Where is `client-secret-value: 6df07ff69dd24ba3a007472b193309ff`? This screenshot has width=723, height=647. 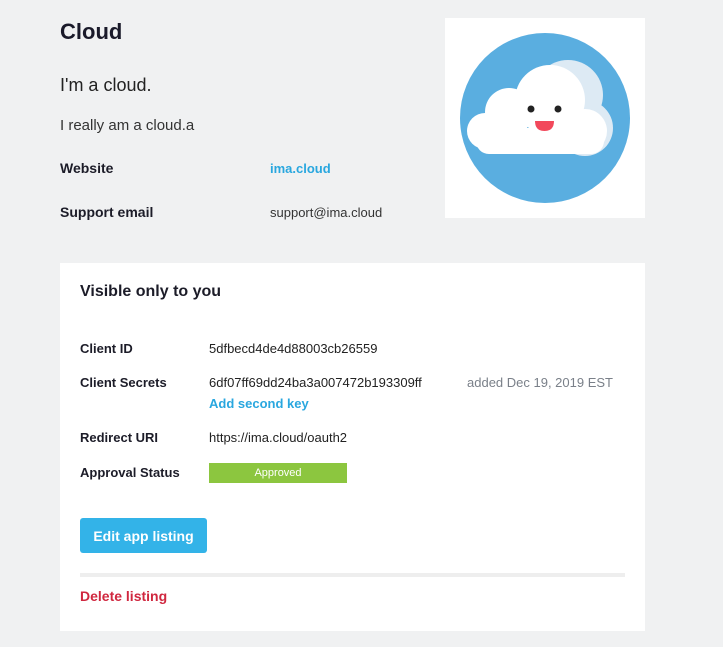 client-secret-value: 6df07ff69dd24ba3a007472b193309ff is located at coordinates (315, 382).